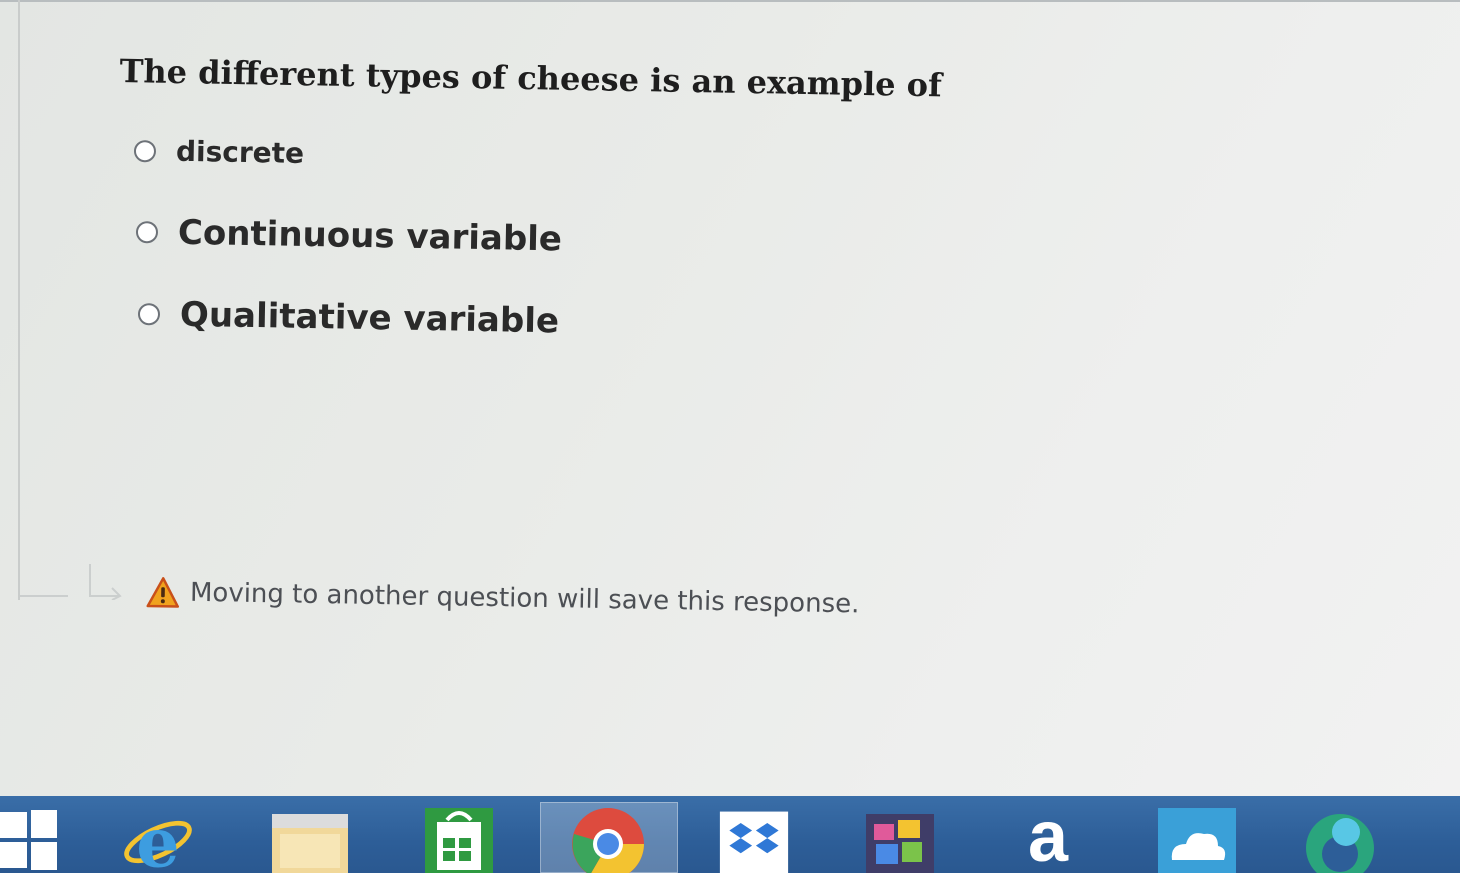  I want to click on option-label: Qualitative variable, so click(369, 318).